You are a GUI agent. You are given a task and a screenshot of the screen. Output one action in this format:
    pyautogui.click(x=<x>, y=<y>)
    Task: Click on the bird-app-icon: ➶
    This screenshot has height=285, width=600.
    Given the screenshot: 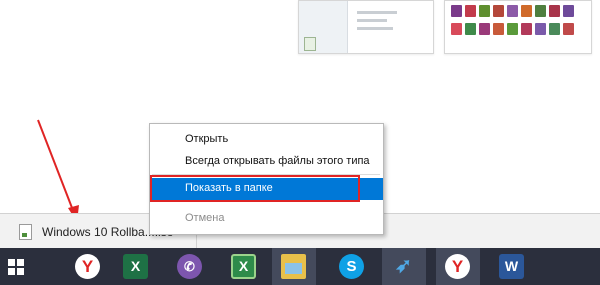 What is the action you would take?
    pyautogui.click(x=403, y=266)
    